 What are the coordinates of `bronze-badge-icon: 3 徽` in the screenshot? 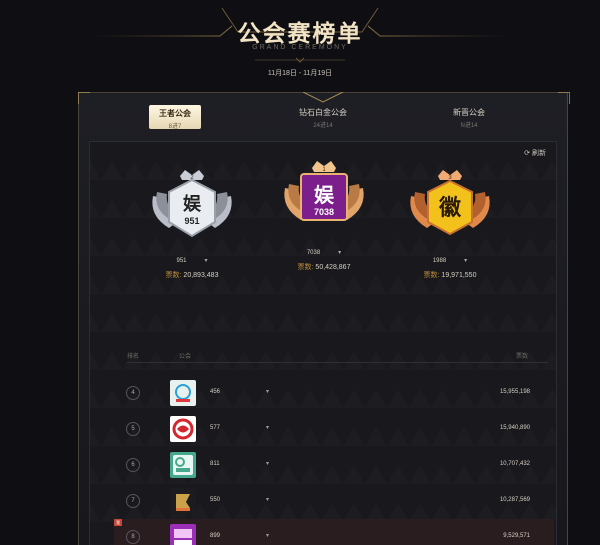 It's located at (450, 203).